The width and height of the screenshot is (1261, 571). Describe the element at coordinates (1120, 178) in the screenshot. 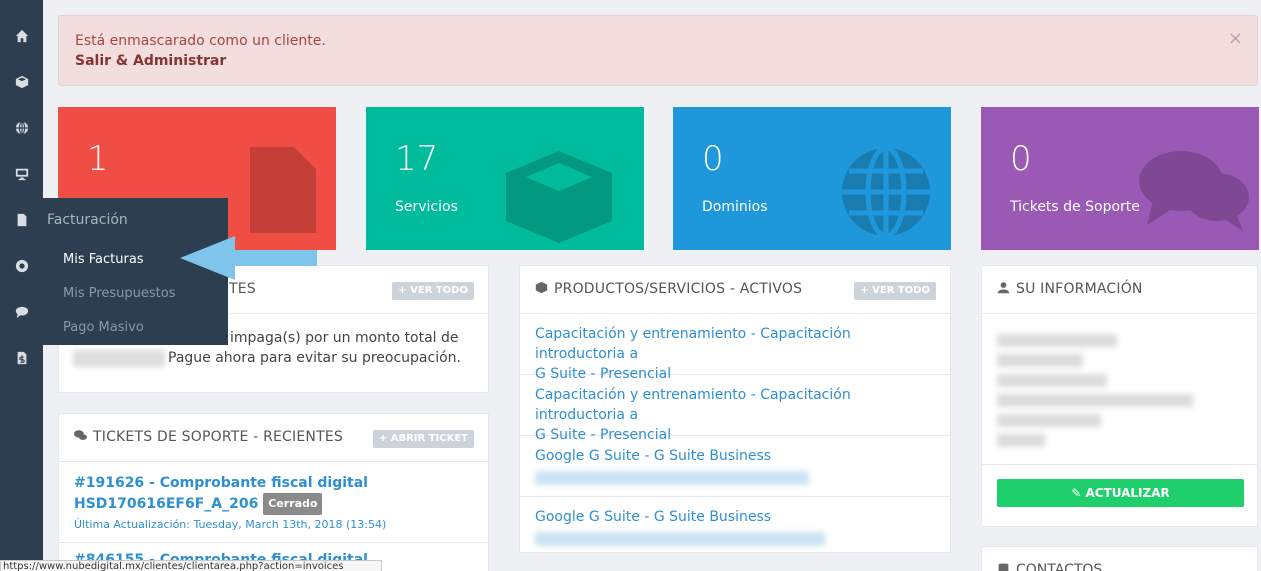

I see `tile-support-tickets: 0 Tickets de Soporte` at that location.